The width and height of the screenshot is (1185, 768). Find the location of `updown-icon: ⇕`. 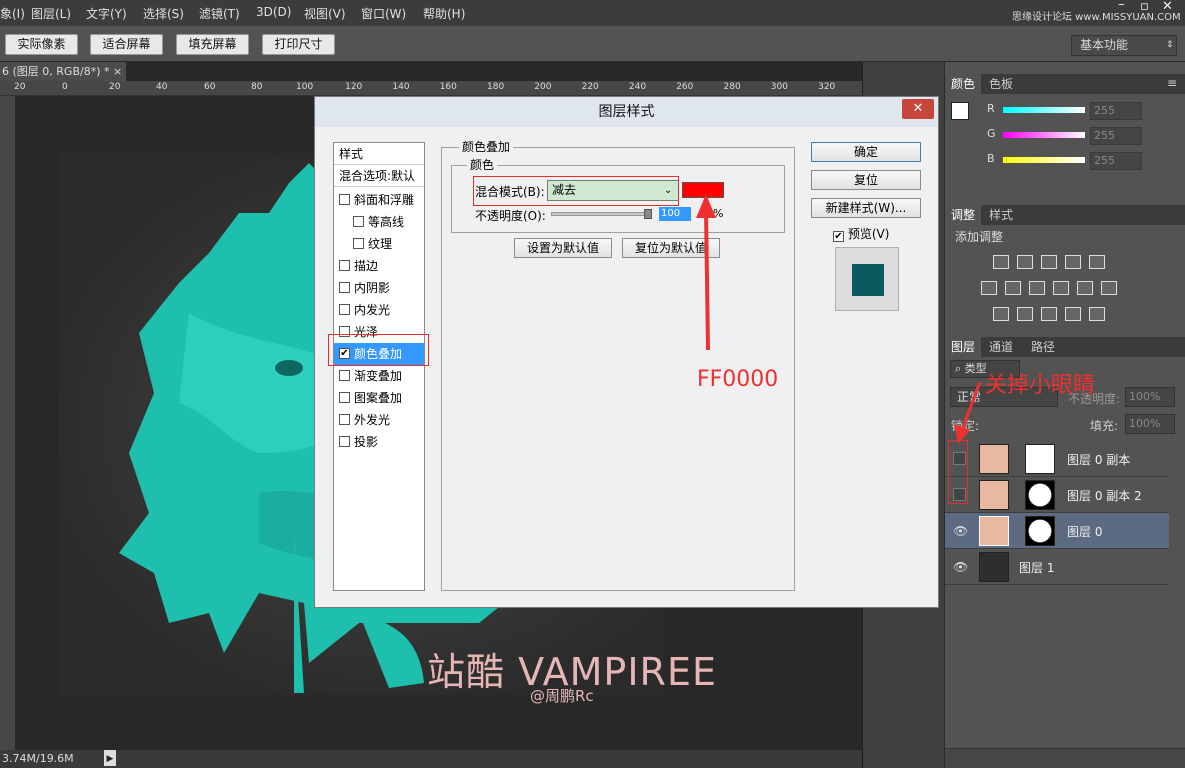

updown-icon: ⇕ is located at coordinates (1170, 45).